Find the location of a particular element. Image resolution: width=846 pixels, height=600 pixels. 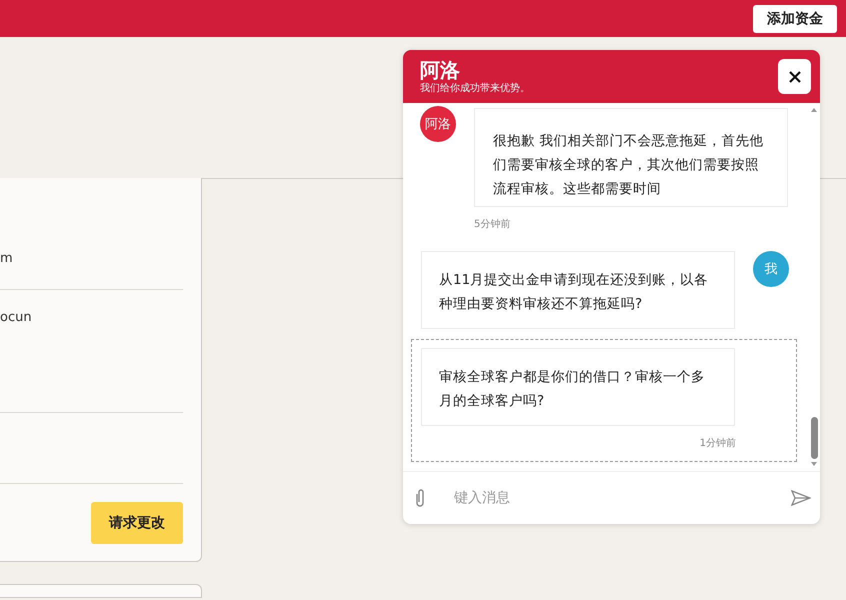

scroll-up-icon is located at coordinates (814, 110).